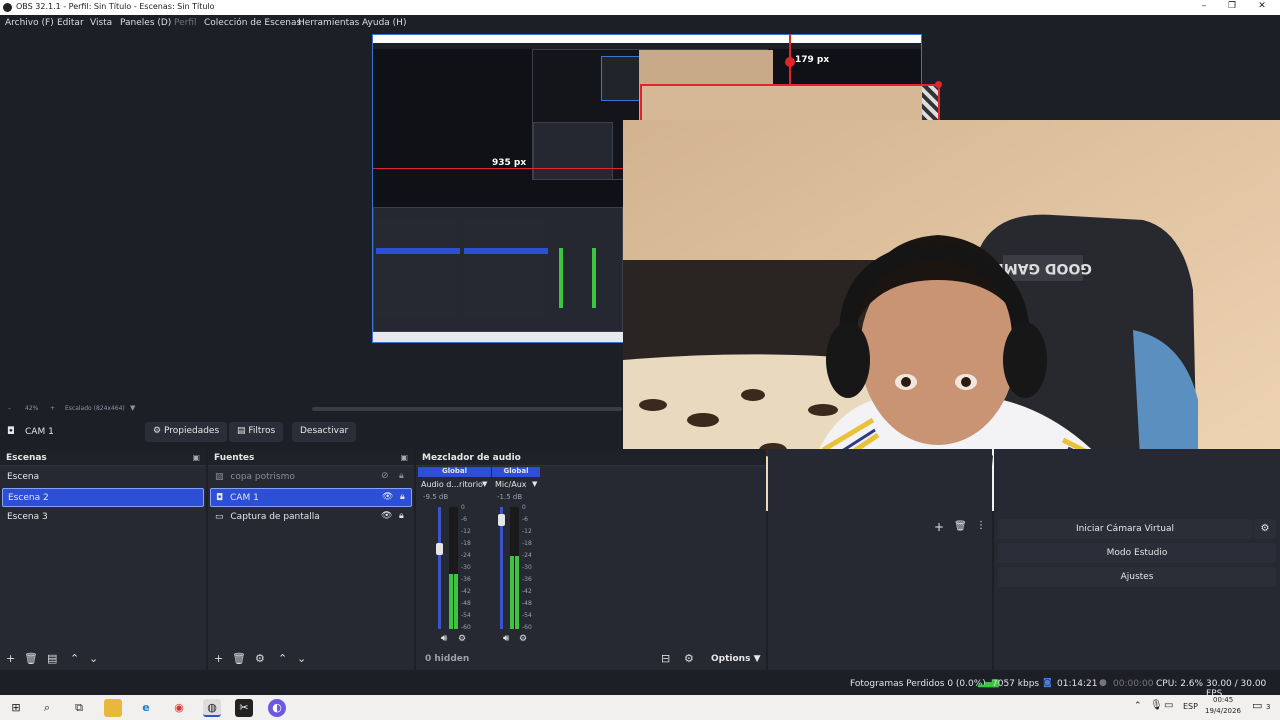 This screenshot has height=720, width=1280. What do you see at coordinates (1043, 268) in the screenshot?
I see `svg-text: GOOD GAME` at bounding box center [1043, 268].